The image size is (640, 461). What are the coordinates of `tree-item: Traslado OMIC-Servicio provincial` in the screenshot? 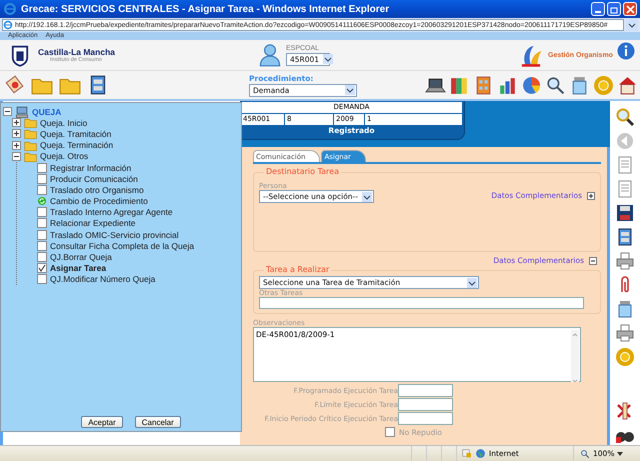 It's located at (114, 235).